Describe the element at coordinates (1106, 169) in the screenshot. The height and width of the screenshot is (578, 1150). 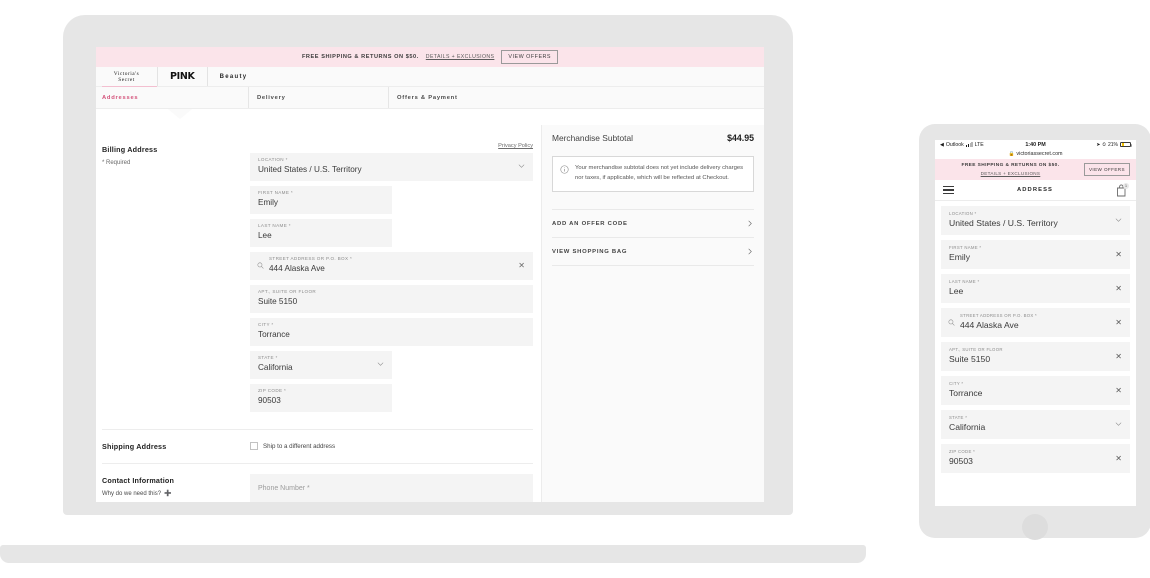
I see `phone-view-offers-button: View Offers` at that location.